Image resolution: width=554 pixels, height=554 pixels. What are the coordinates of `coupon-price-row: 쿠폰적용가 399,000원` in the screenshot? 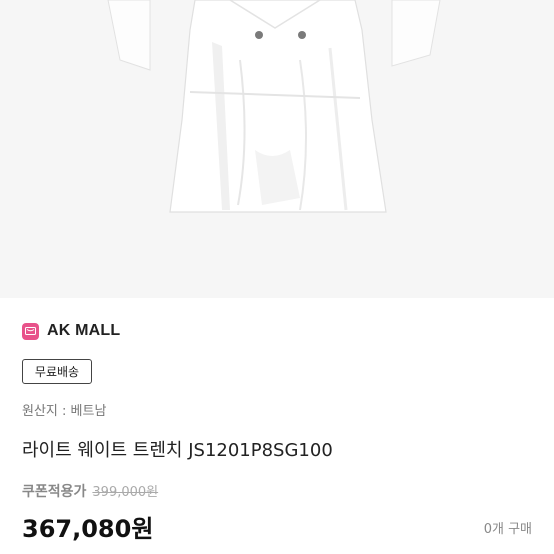 It's located at (90, 491).